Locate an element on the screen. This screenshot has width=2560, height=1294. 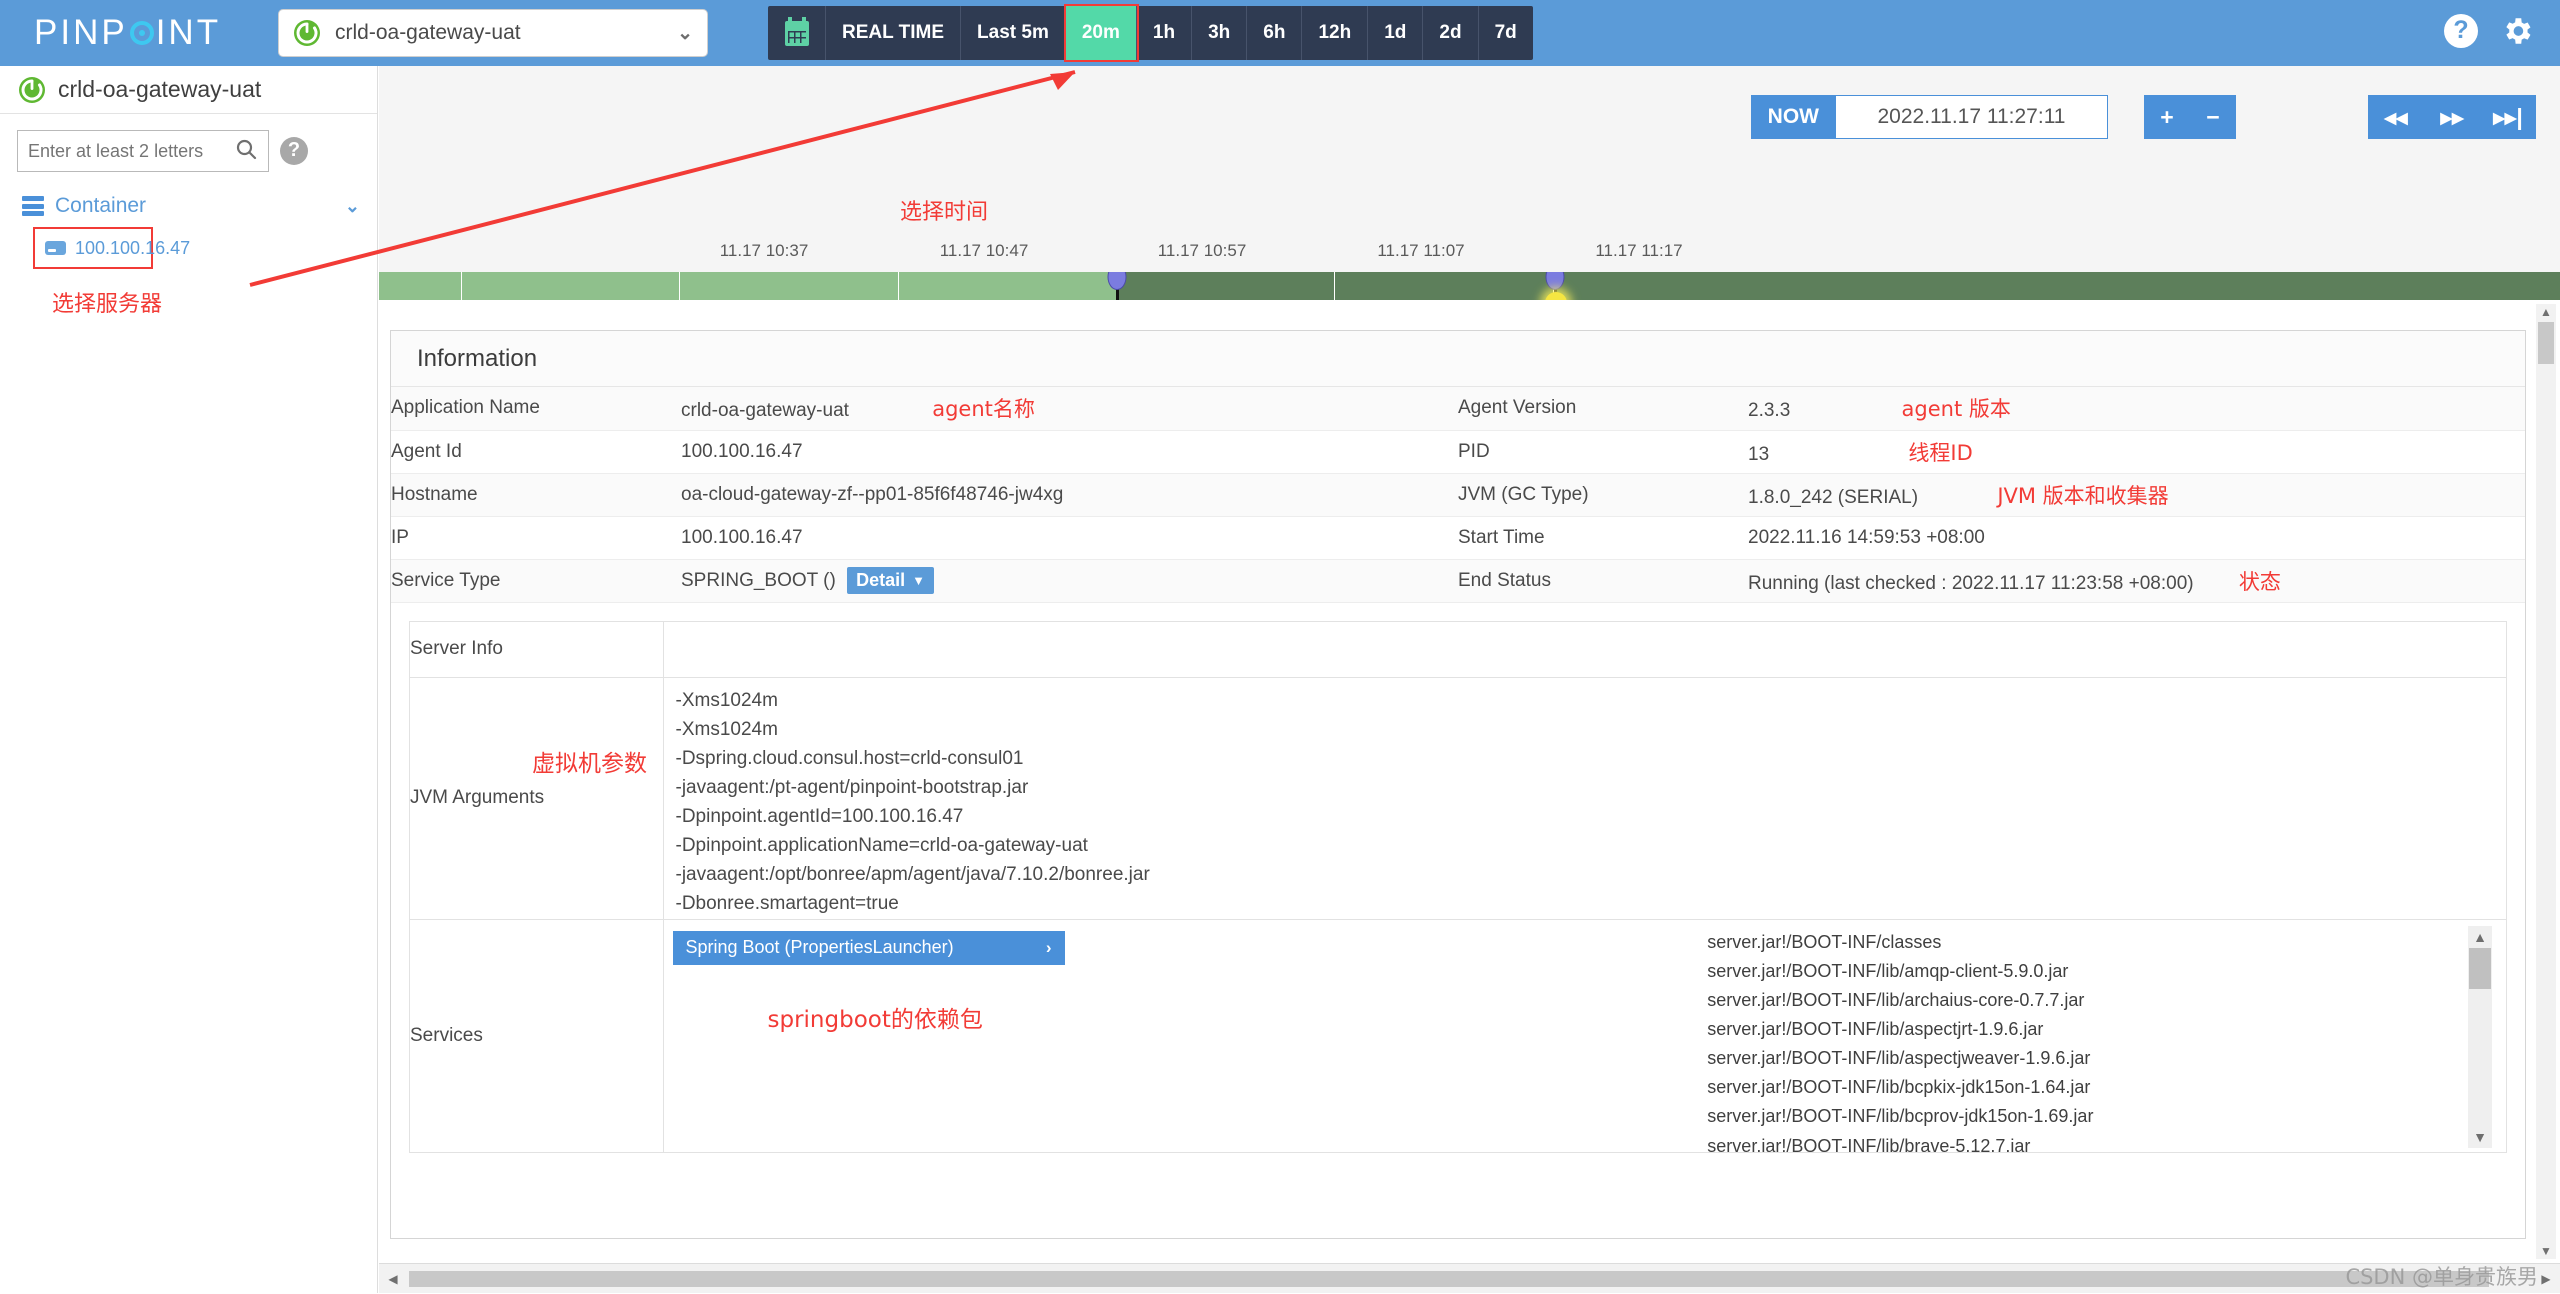
help-icon: ? is located at coordinates (2461, 31).